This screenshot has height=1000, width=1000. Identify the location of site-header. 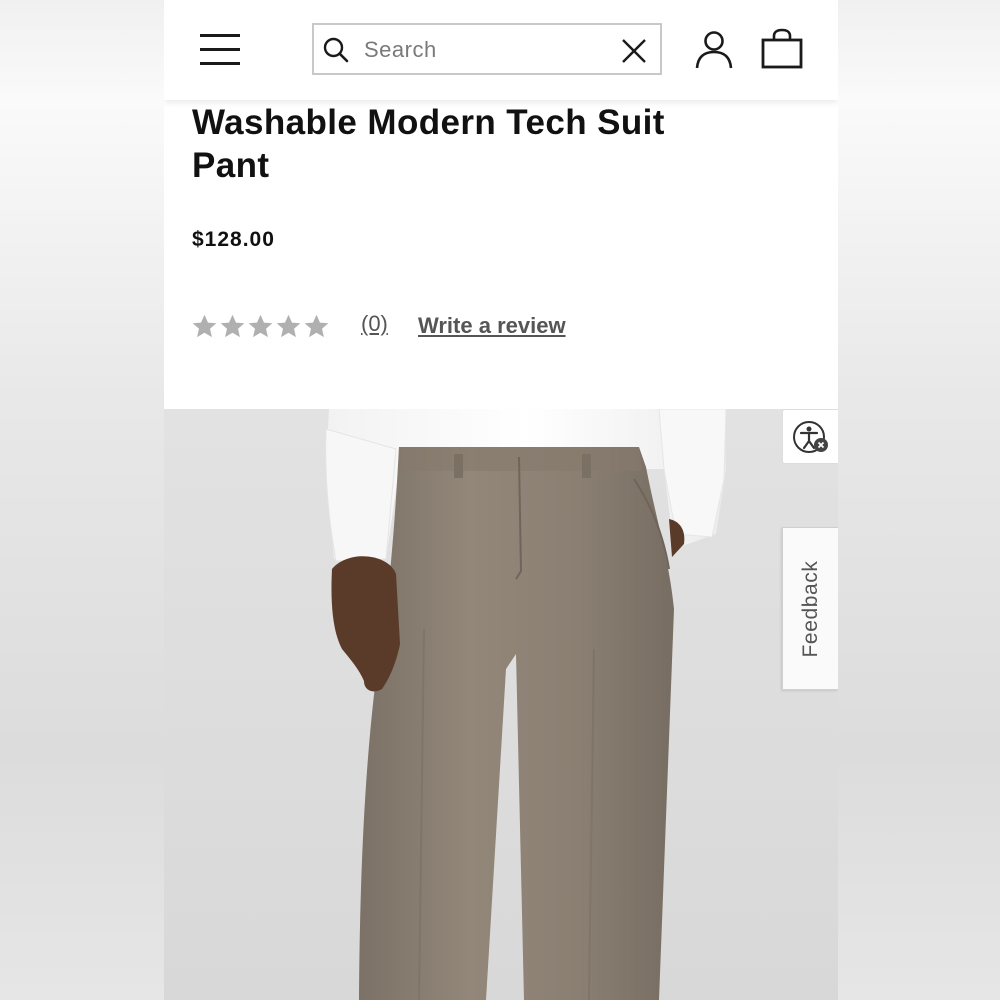
(501, 50).